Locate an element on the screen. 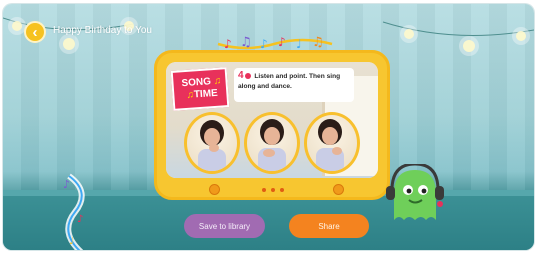  right-knob is located at coordinates (338, 189).